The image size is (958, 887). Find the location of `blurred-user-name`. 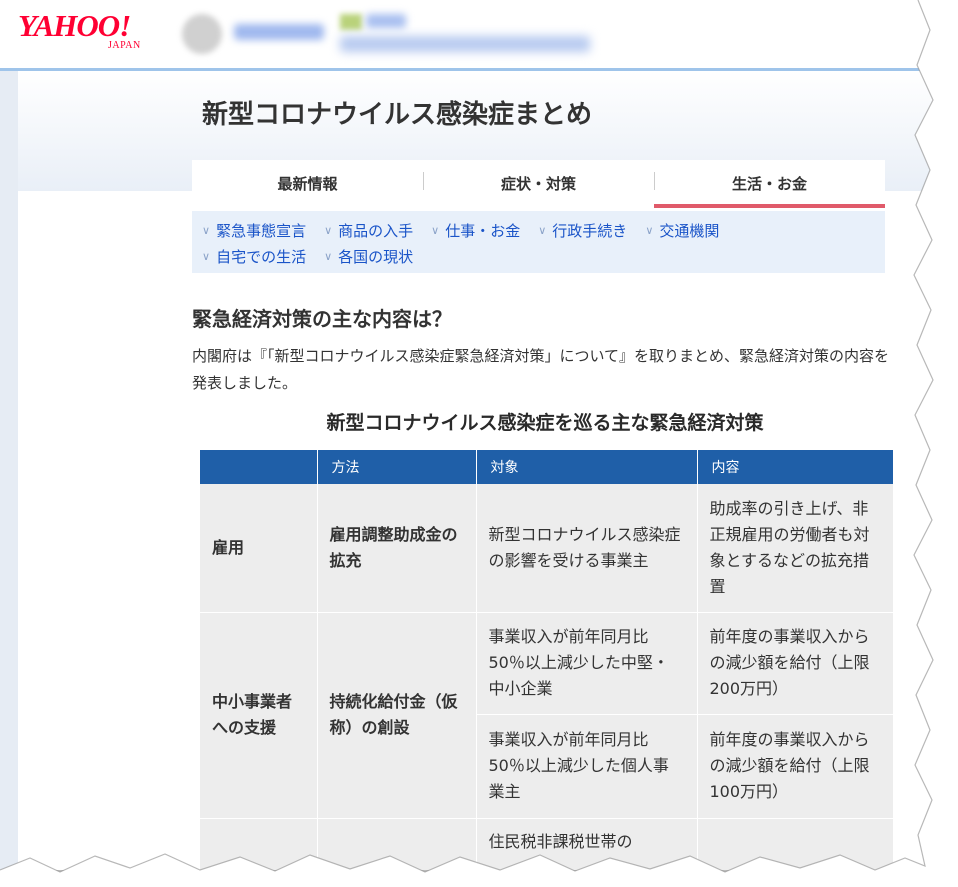

blurred-user-name is located at coordinates (279, 32).